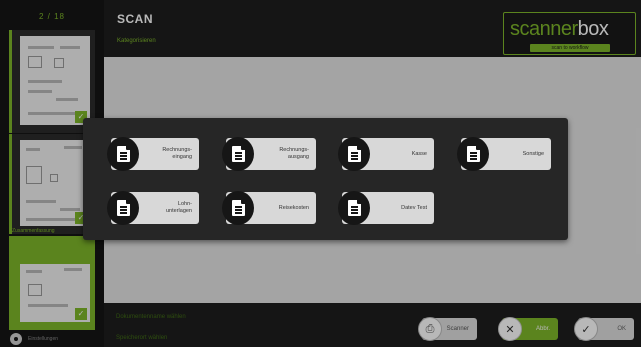 The height and width of the screenshot is (347, 641). I want to click on category-button-rechnungseingang: Rechnungs- eingang, so click(153, 154).